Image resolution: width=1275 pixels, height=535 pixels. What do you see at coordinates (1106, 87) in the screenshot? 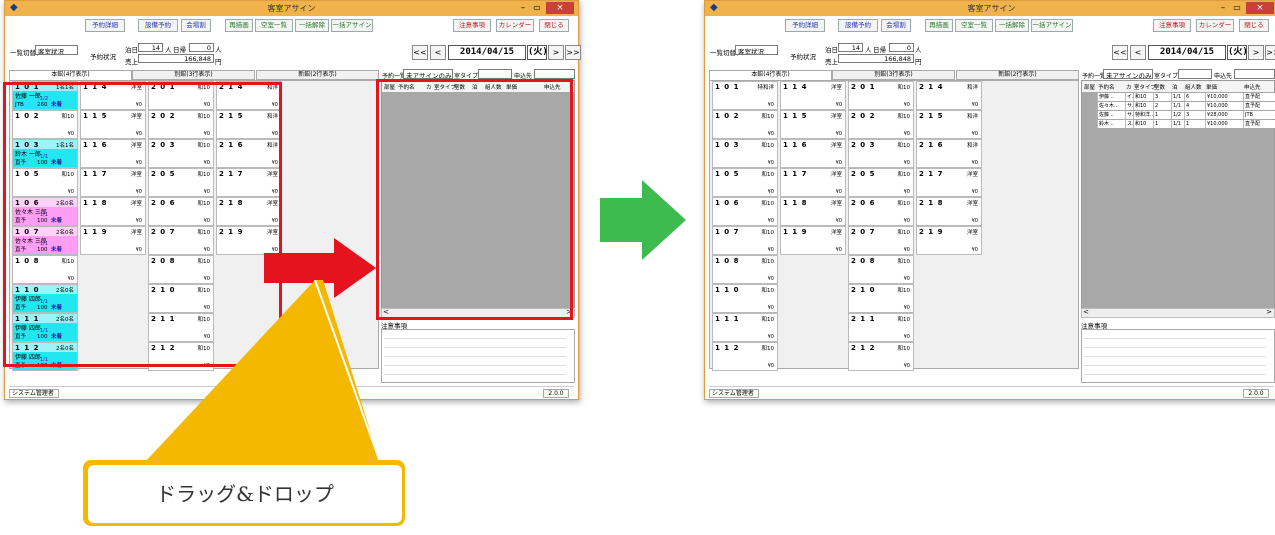
I see `column-header: 予約名` at bounding box center [1106, 87].